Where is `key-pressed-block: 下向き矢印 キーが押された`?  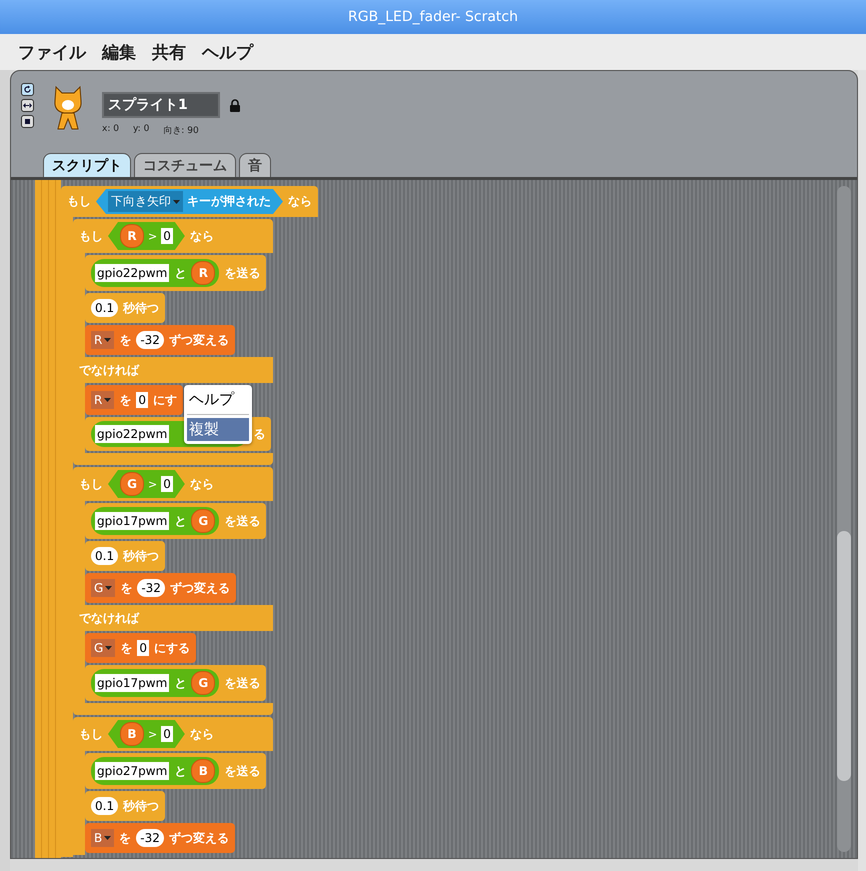
key-pressed-block: 下向き矢印 キーが押された is located at coordinates (189, 201).